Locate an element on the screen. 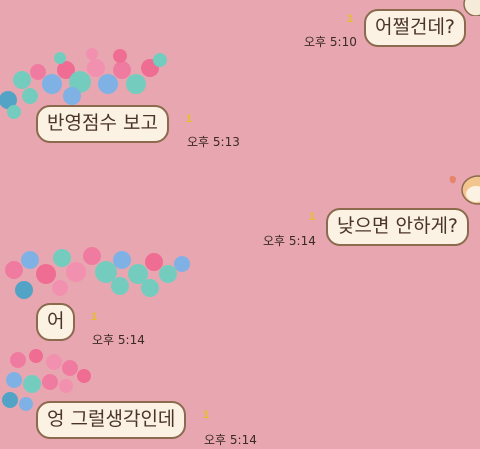 Image resolution: width=480 pixels, height=449 pixels. paw-prints-sticker-icon is located at coordinates (97, 273).